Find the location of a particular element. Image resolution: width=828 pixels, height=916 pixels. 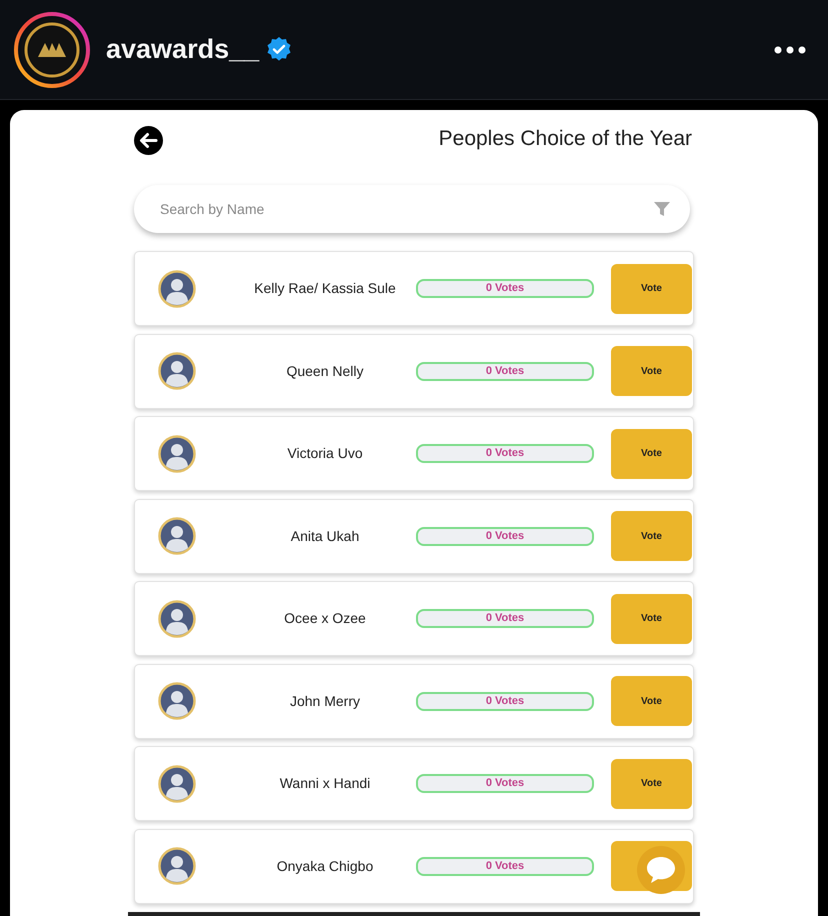

username: avawards__ is located at coordinates (183, 49).